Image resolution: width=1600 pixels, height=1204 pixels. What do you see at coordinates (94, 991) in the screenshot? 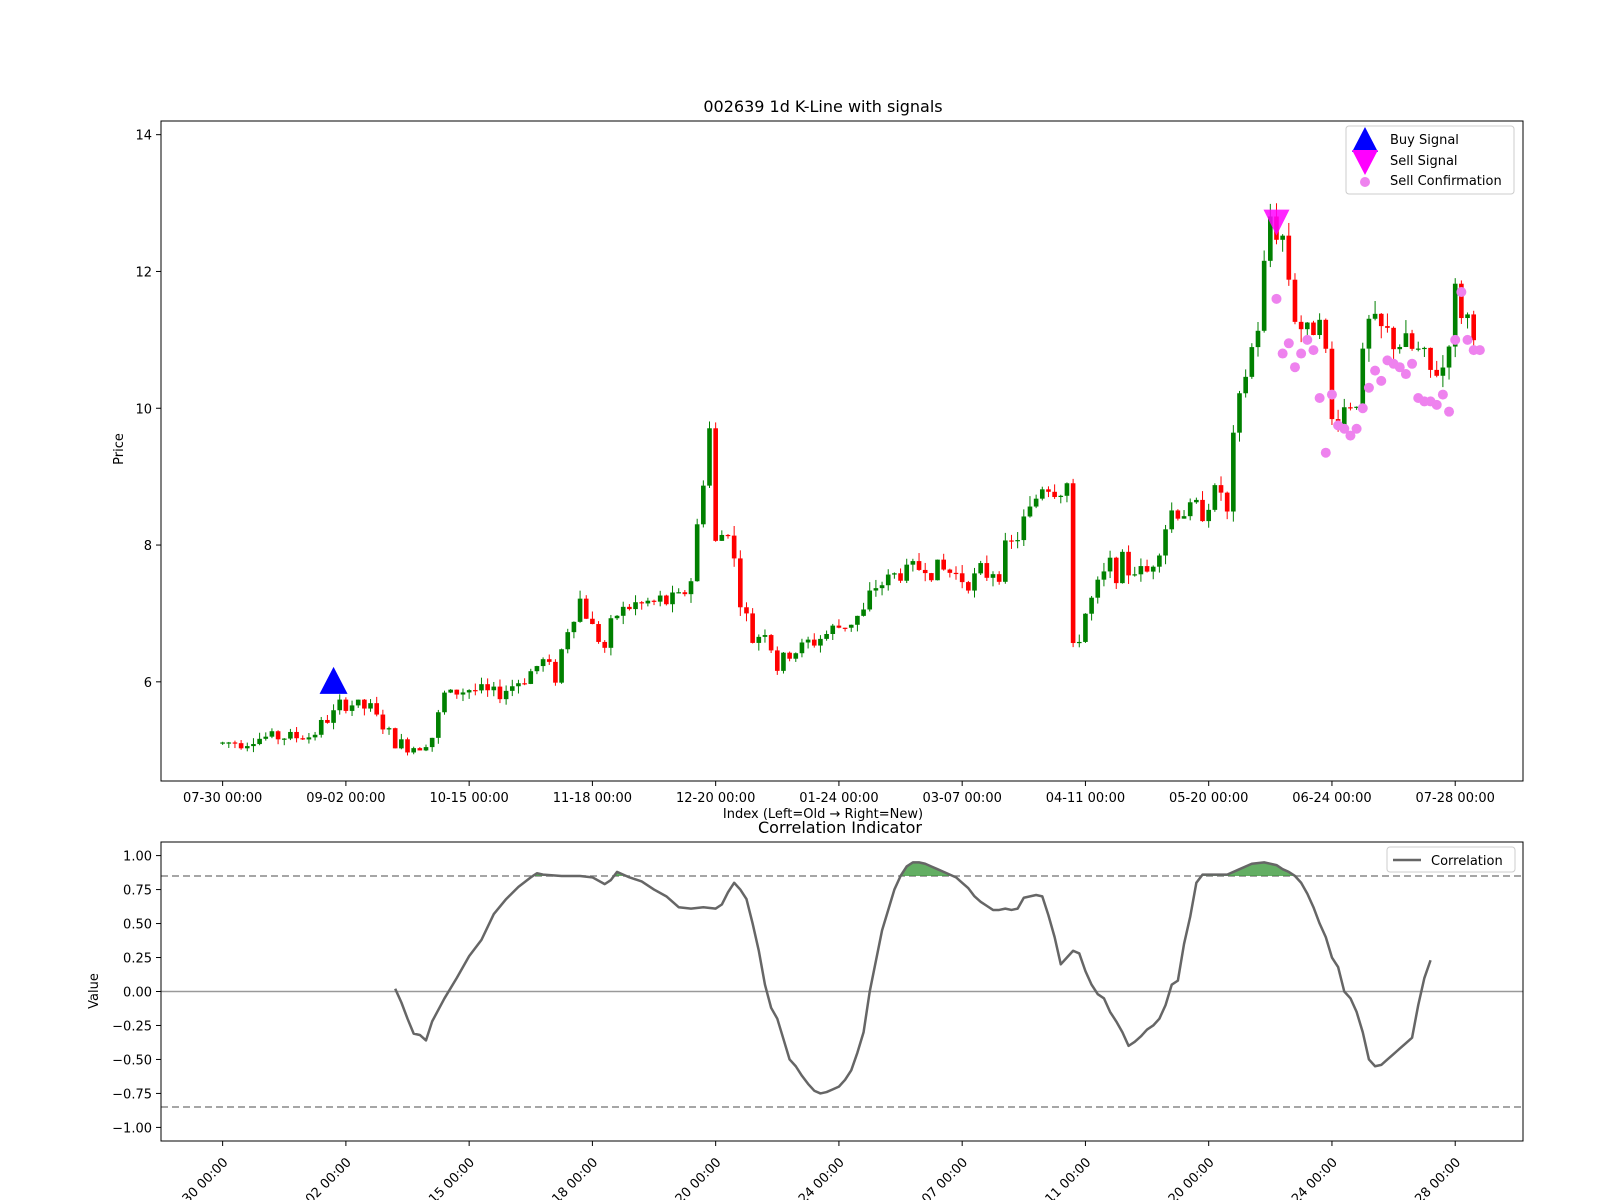
I see `corr-ylabel: Value` at bounding box center [94, 991].